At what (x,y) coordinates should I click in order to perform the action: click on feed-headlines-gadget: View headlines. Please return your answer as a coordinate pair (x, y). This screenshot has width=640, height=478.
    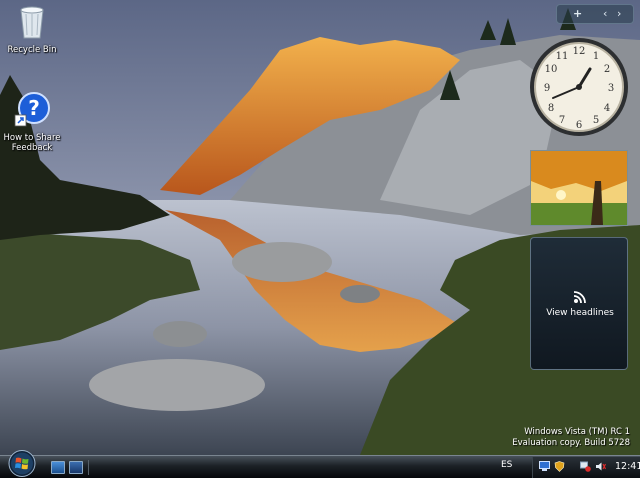
    Looking at the image, I should click on (579, 303).